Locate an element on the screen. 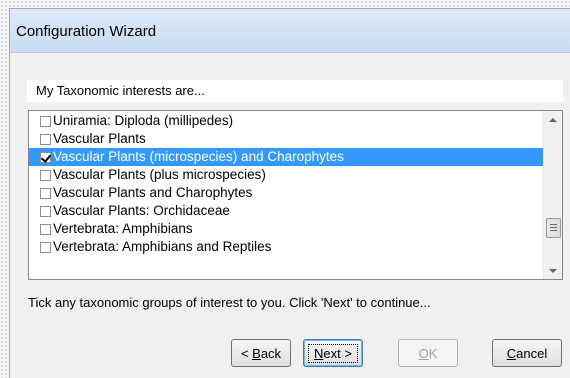 The height and width of the screenshot is (378, 570). ok-button-label: OK is located at coordinates (428, 353).